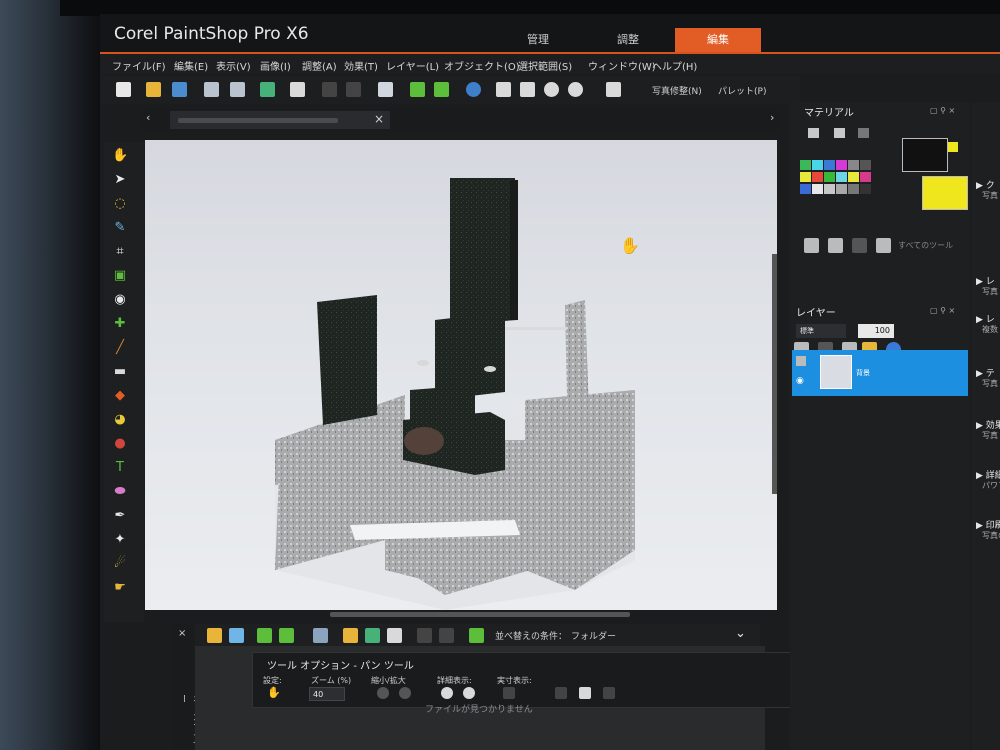 The image size is (1000, 750). Describe the element at coordinates (801, 361) in the screenshot. I see `layer-group-icon` at that location.